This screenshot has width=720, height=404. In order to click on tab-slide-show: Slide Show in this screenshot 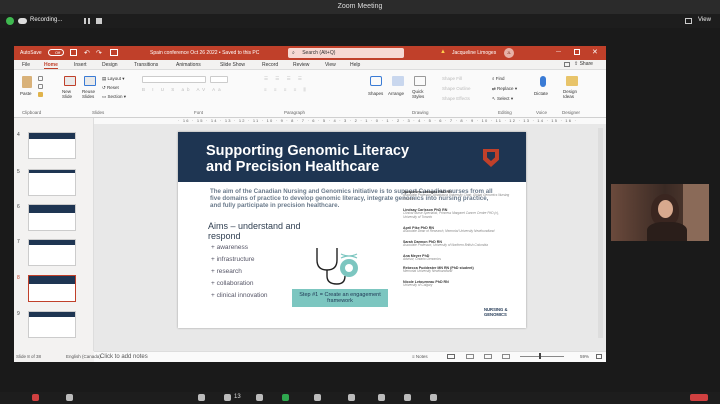, I will do `click(232, 65)`.